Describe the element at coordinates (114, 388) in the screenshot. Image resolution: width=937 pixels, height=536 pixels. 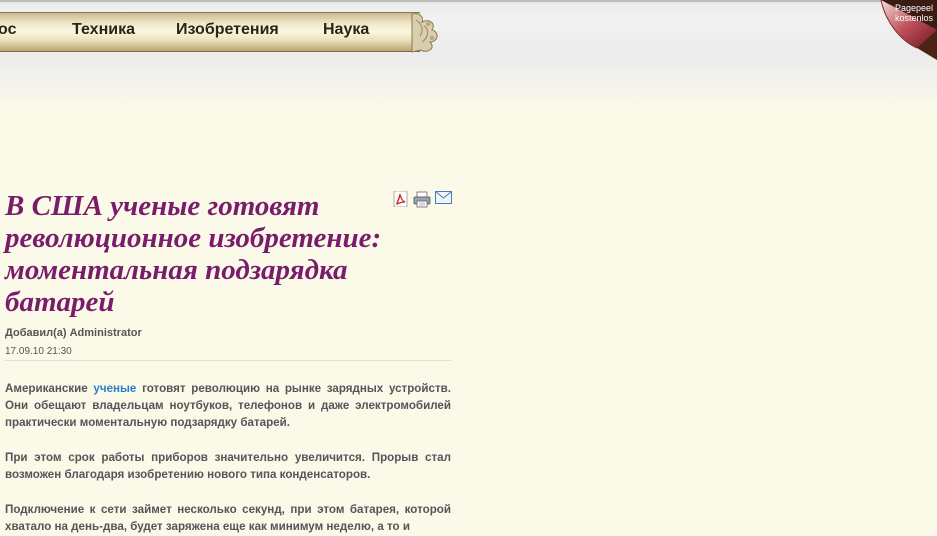
I see `link-scientists: ученые` at that location.